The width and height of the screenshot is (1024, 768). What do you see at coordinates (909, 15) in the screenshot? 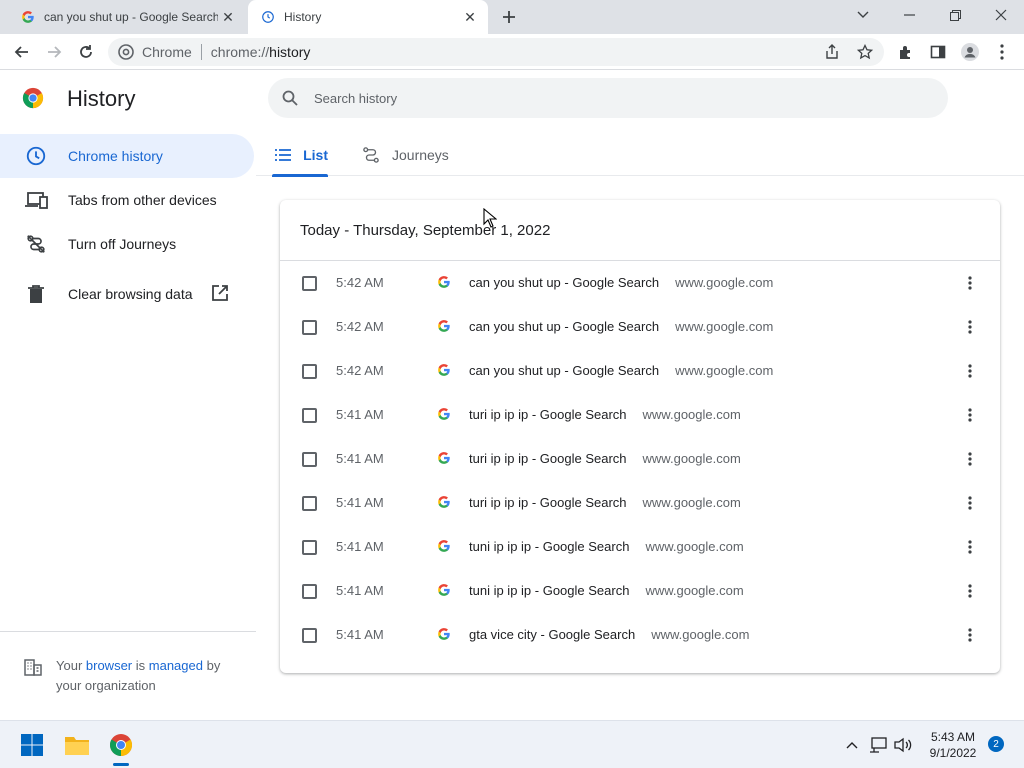
I see `minimize-button` at bounding box center [909, 15].